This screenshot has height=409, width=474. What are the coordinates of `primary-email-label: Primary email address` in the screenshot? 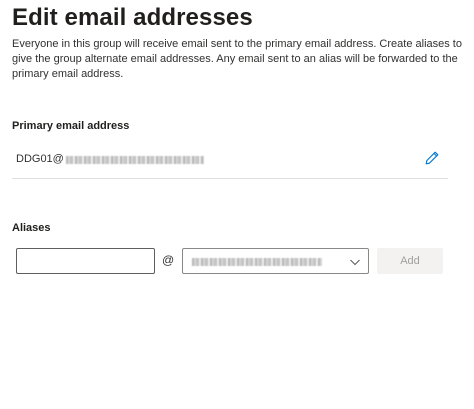 It's located at (71, 126).